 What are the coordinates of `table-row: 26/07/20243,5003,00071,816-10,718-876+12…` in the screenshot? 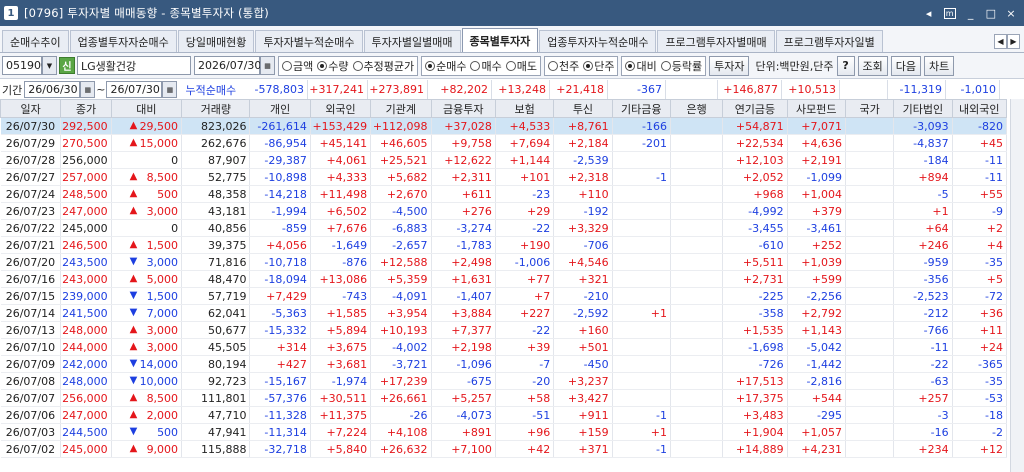 It's located at (504, 262).